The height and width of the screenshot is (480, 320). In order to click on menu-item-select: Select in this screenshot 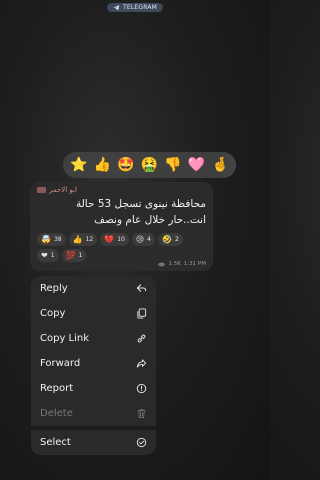, I will do `click(93, 442)`.